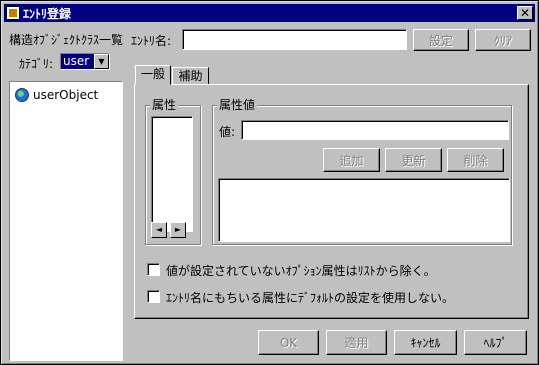 The width and height of the screenshot is (539, 365). What do you see at coordinates (351, 160) in the screenshot?
I see `add-button: 追加` at bounding box center [351, 160].